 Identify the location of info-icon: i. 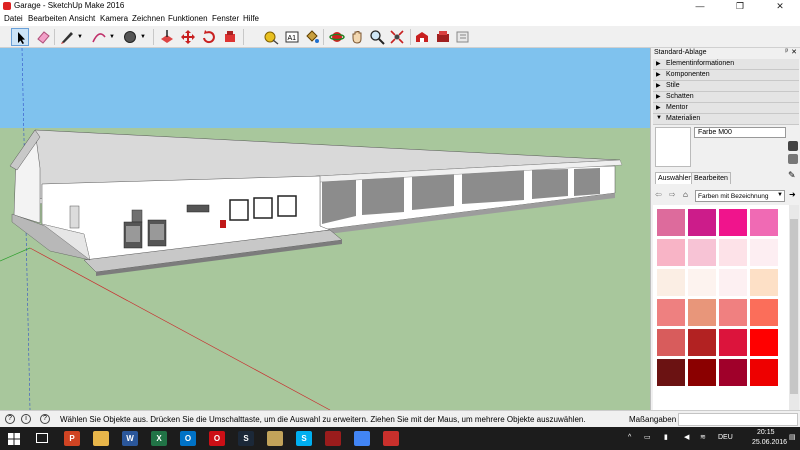
(26, 419).